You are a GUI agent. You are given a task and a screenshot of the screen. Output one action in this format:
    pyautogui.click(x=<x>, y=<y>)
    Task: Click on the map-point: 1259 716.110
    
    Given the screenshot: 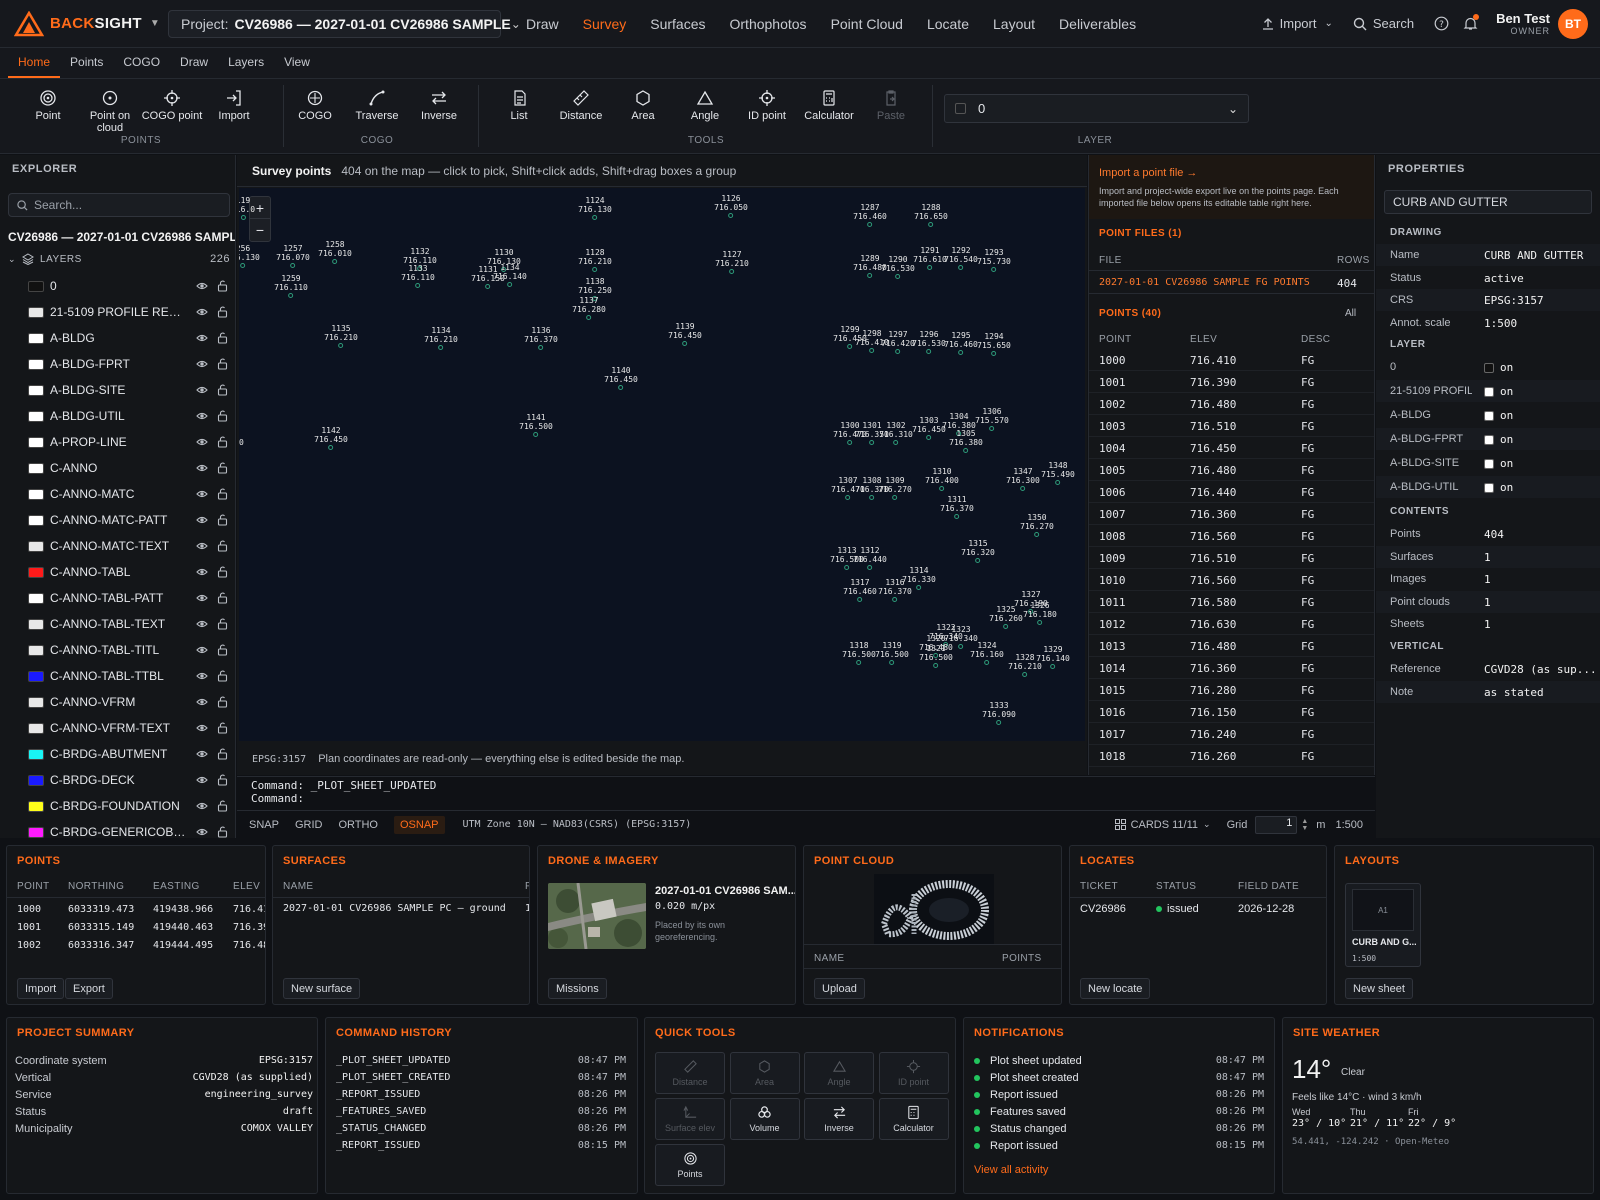 What is the action you would take?
    pyautogui.click(x=291, y=286)
    